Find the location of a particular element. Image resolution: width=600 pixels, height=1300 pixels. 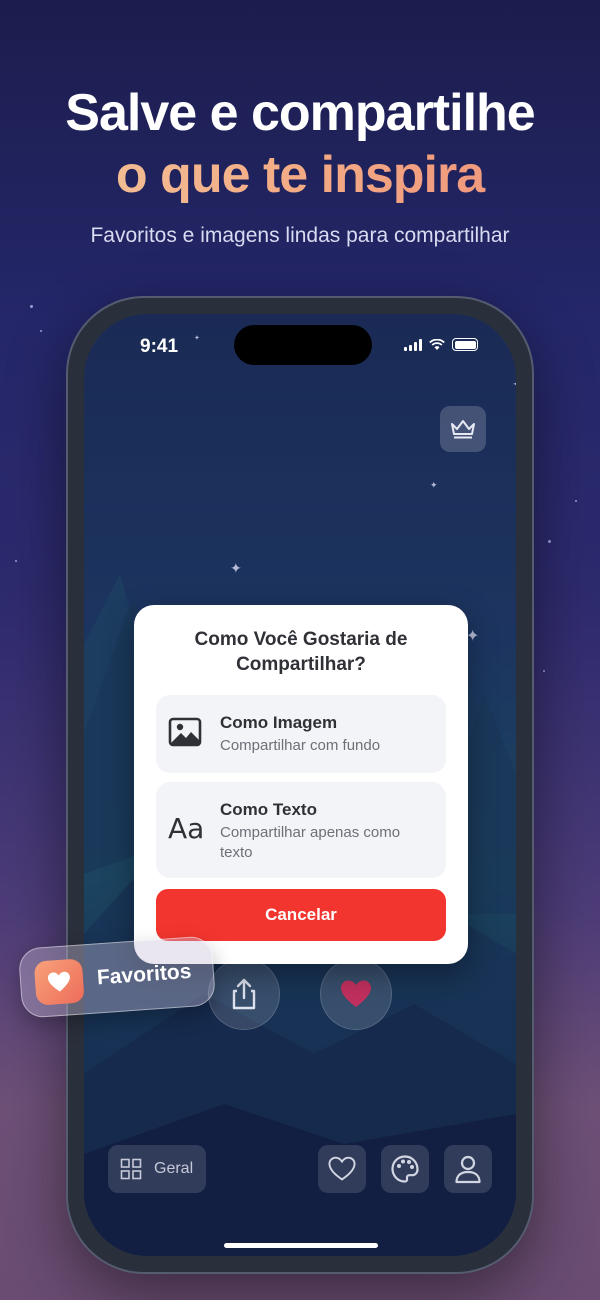

share-as-image-option: Como Imagem Compartilhar com fundo is located at coordinates (301, 734).